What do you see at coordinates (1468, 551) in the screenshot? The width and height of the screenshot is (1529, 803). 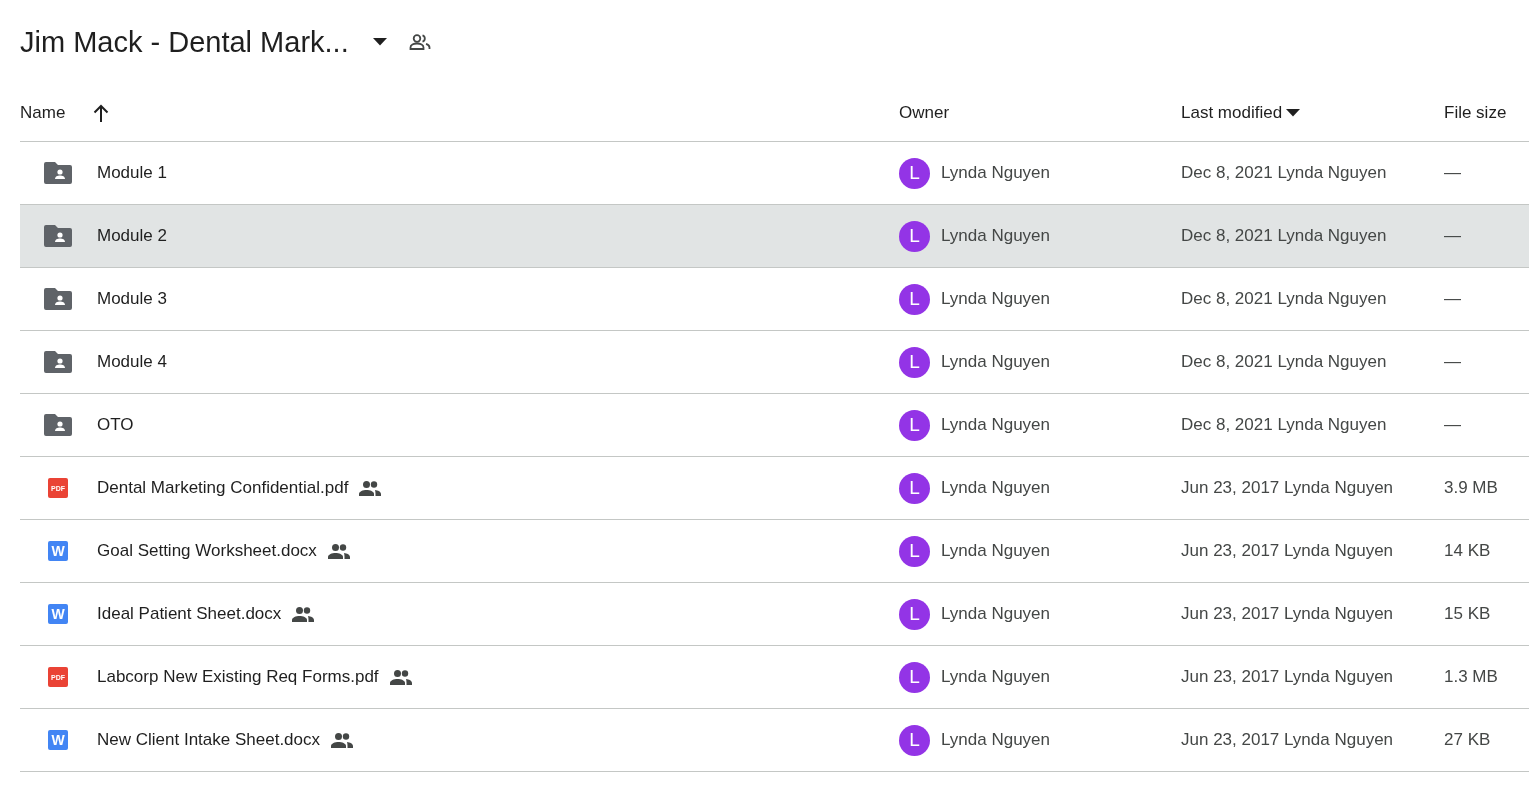 I see `file-size: 14 KB` at bounding box center [1468, 551].